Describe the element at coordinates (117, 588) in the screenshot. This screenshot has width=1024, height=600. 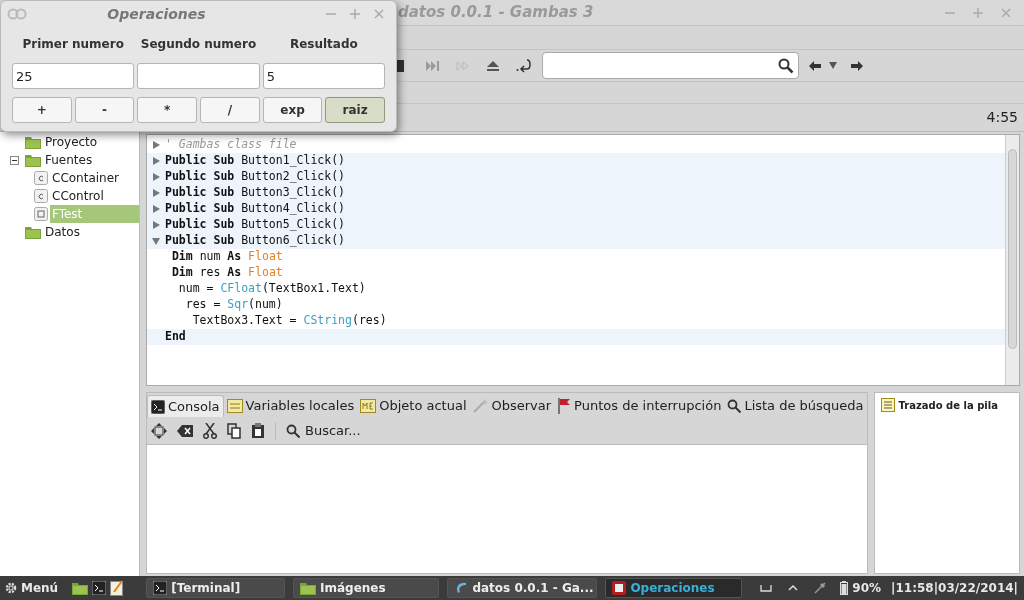
I see `text-editor-icon` at that location.